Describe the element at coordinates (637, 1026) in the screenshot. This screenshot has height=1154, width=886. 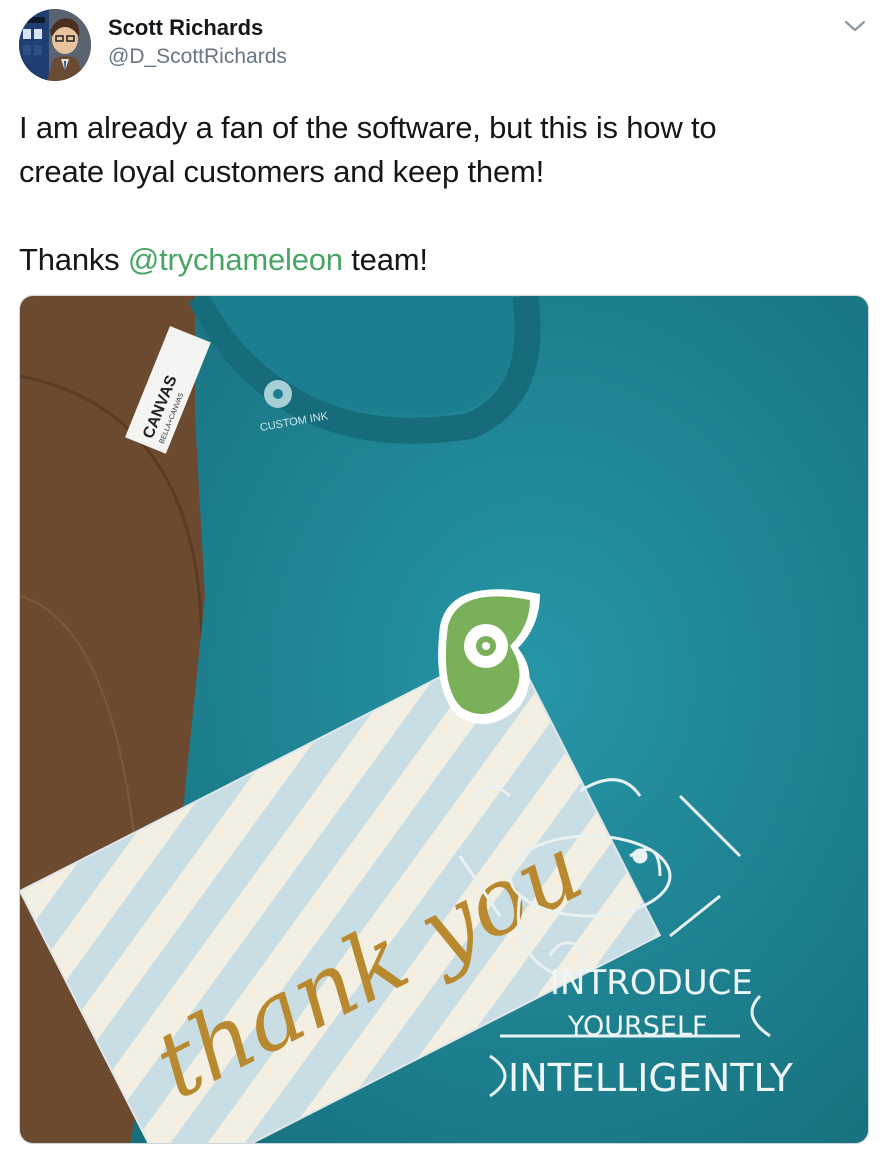
I see `print-line-2: YOURSELF` at that location.